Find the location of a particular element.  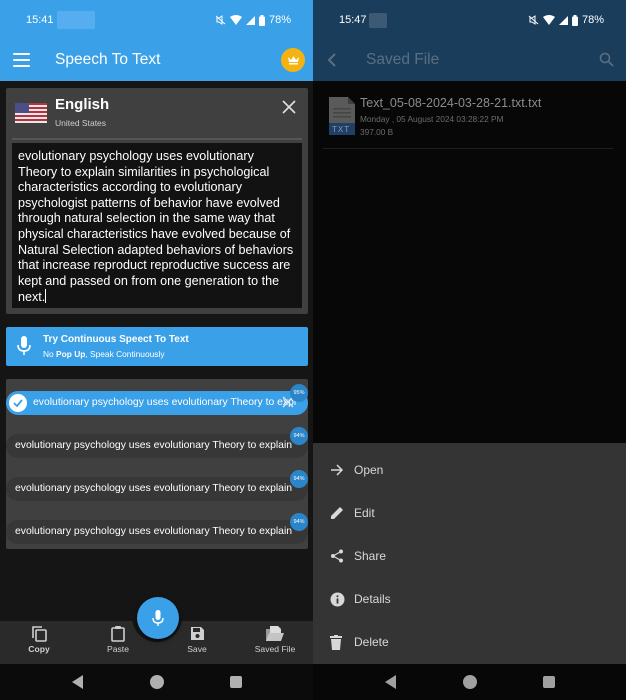

app-title: Speech To Text is located at coordinates (108, 59).